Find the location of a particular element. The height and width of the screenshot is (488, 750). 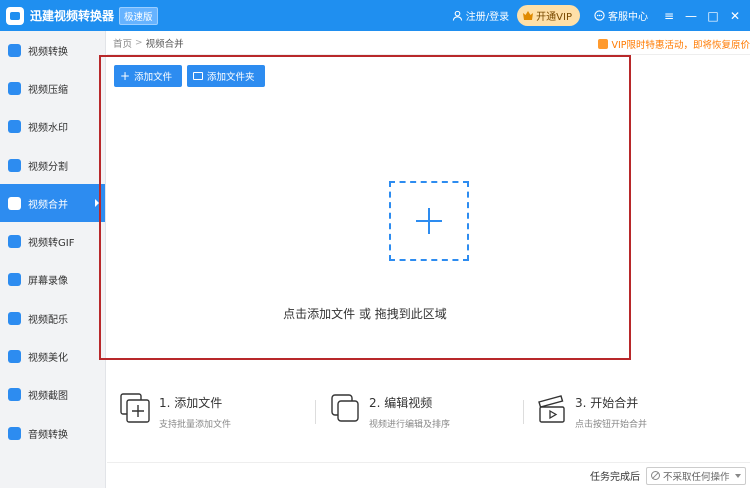

title-bar: 迅建视频转换器 极速版 注册/登录 开通VIP 客服中心 ≡ — □ ✕ is located at coordinates (375, 15).